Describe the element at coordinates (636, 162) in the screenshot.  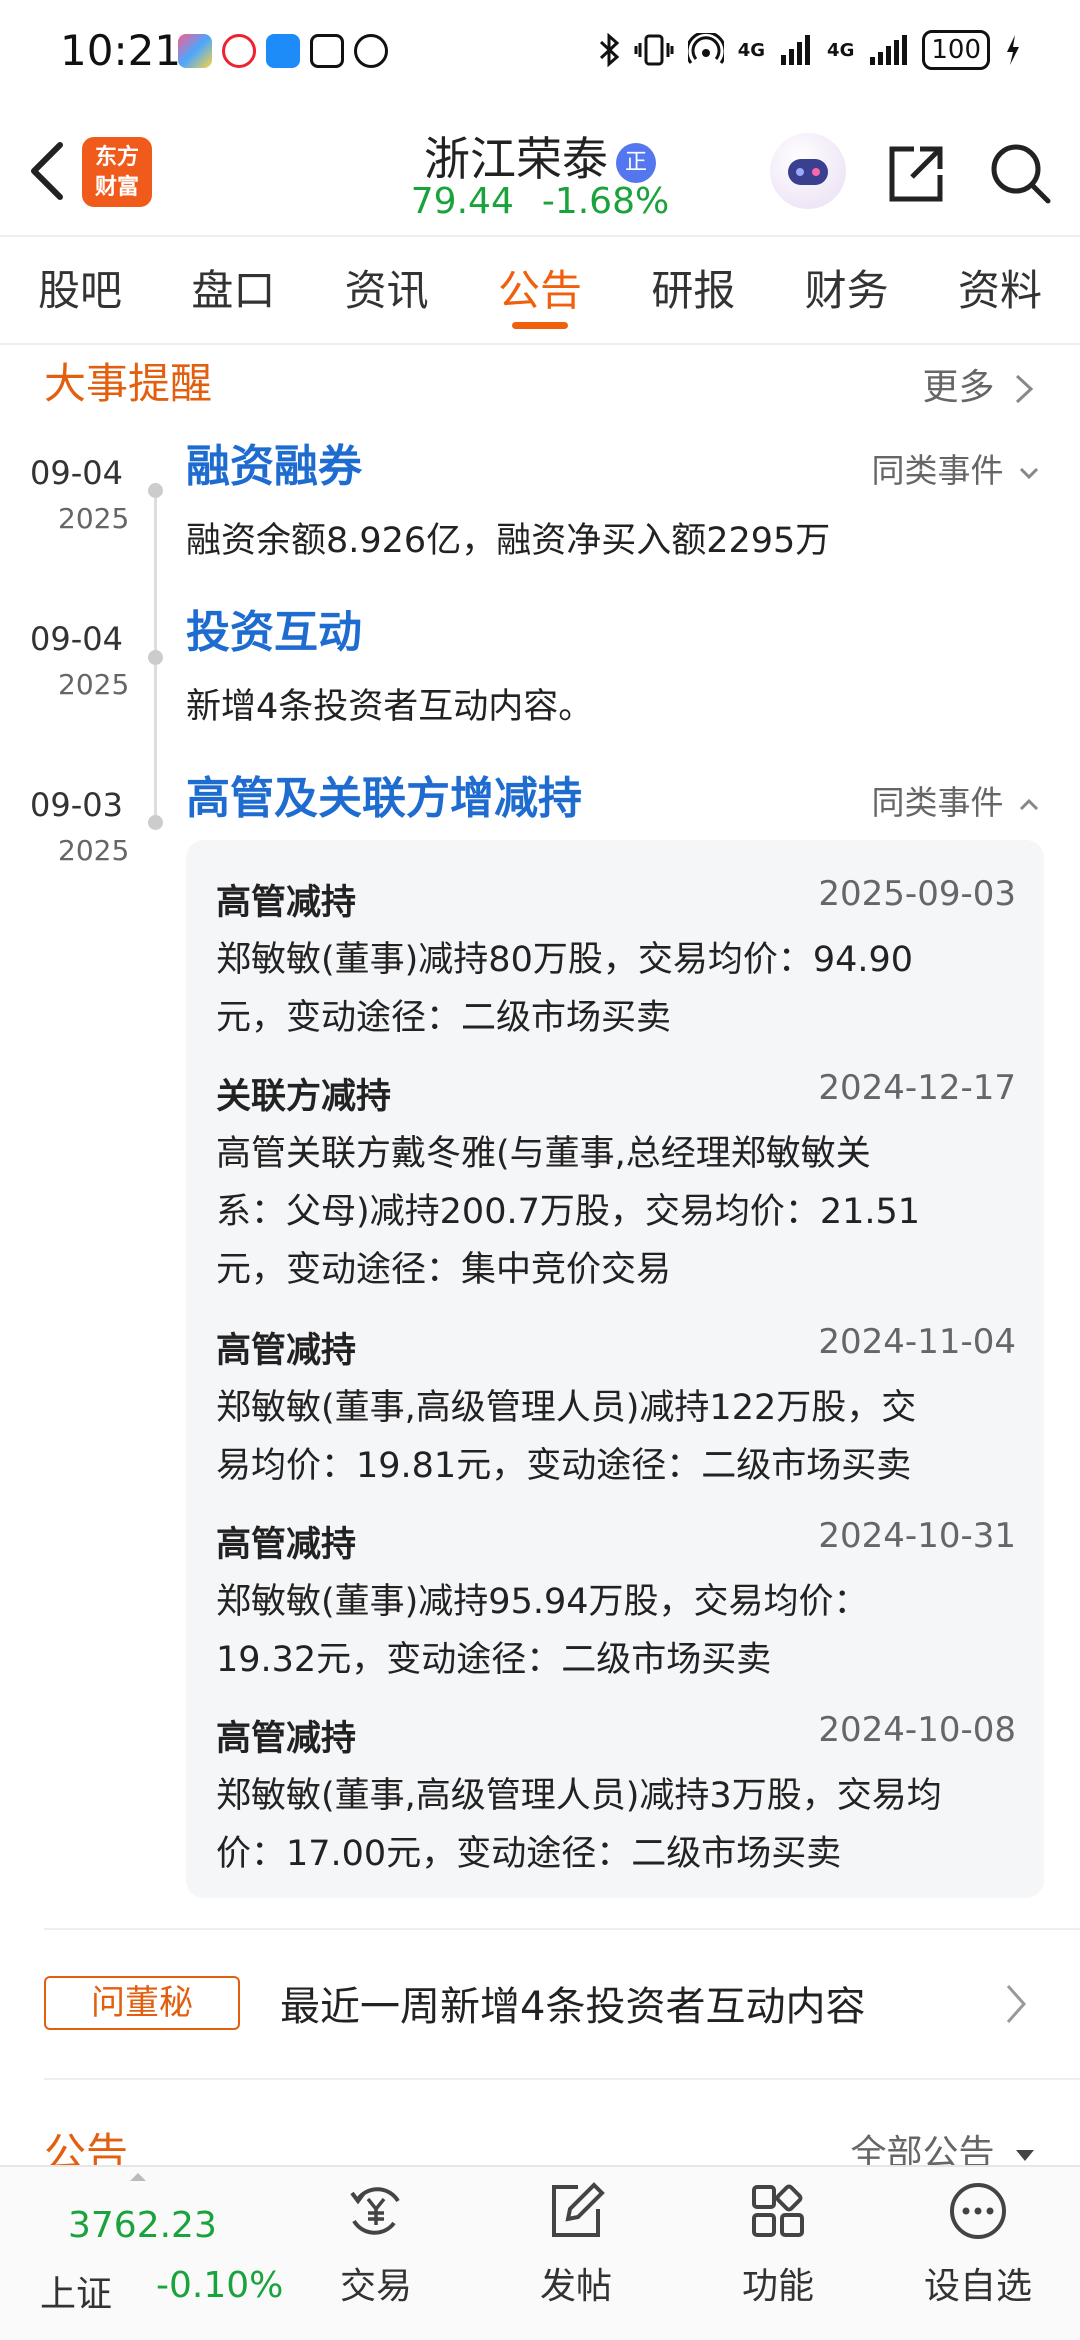
I see `zheng-badge-icon: 正` at that location.